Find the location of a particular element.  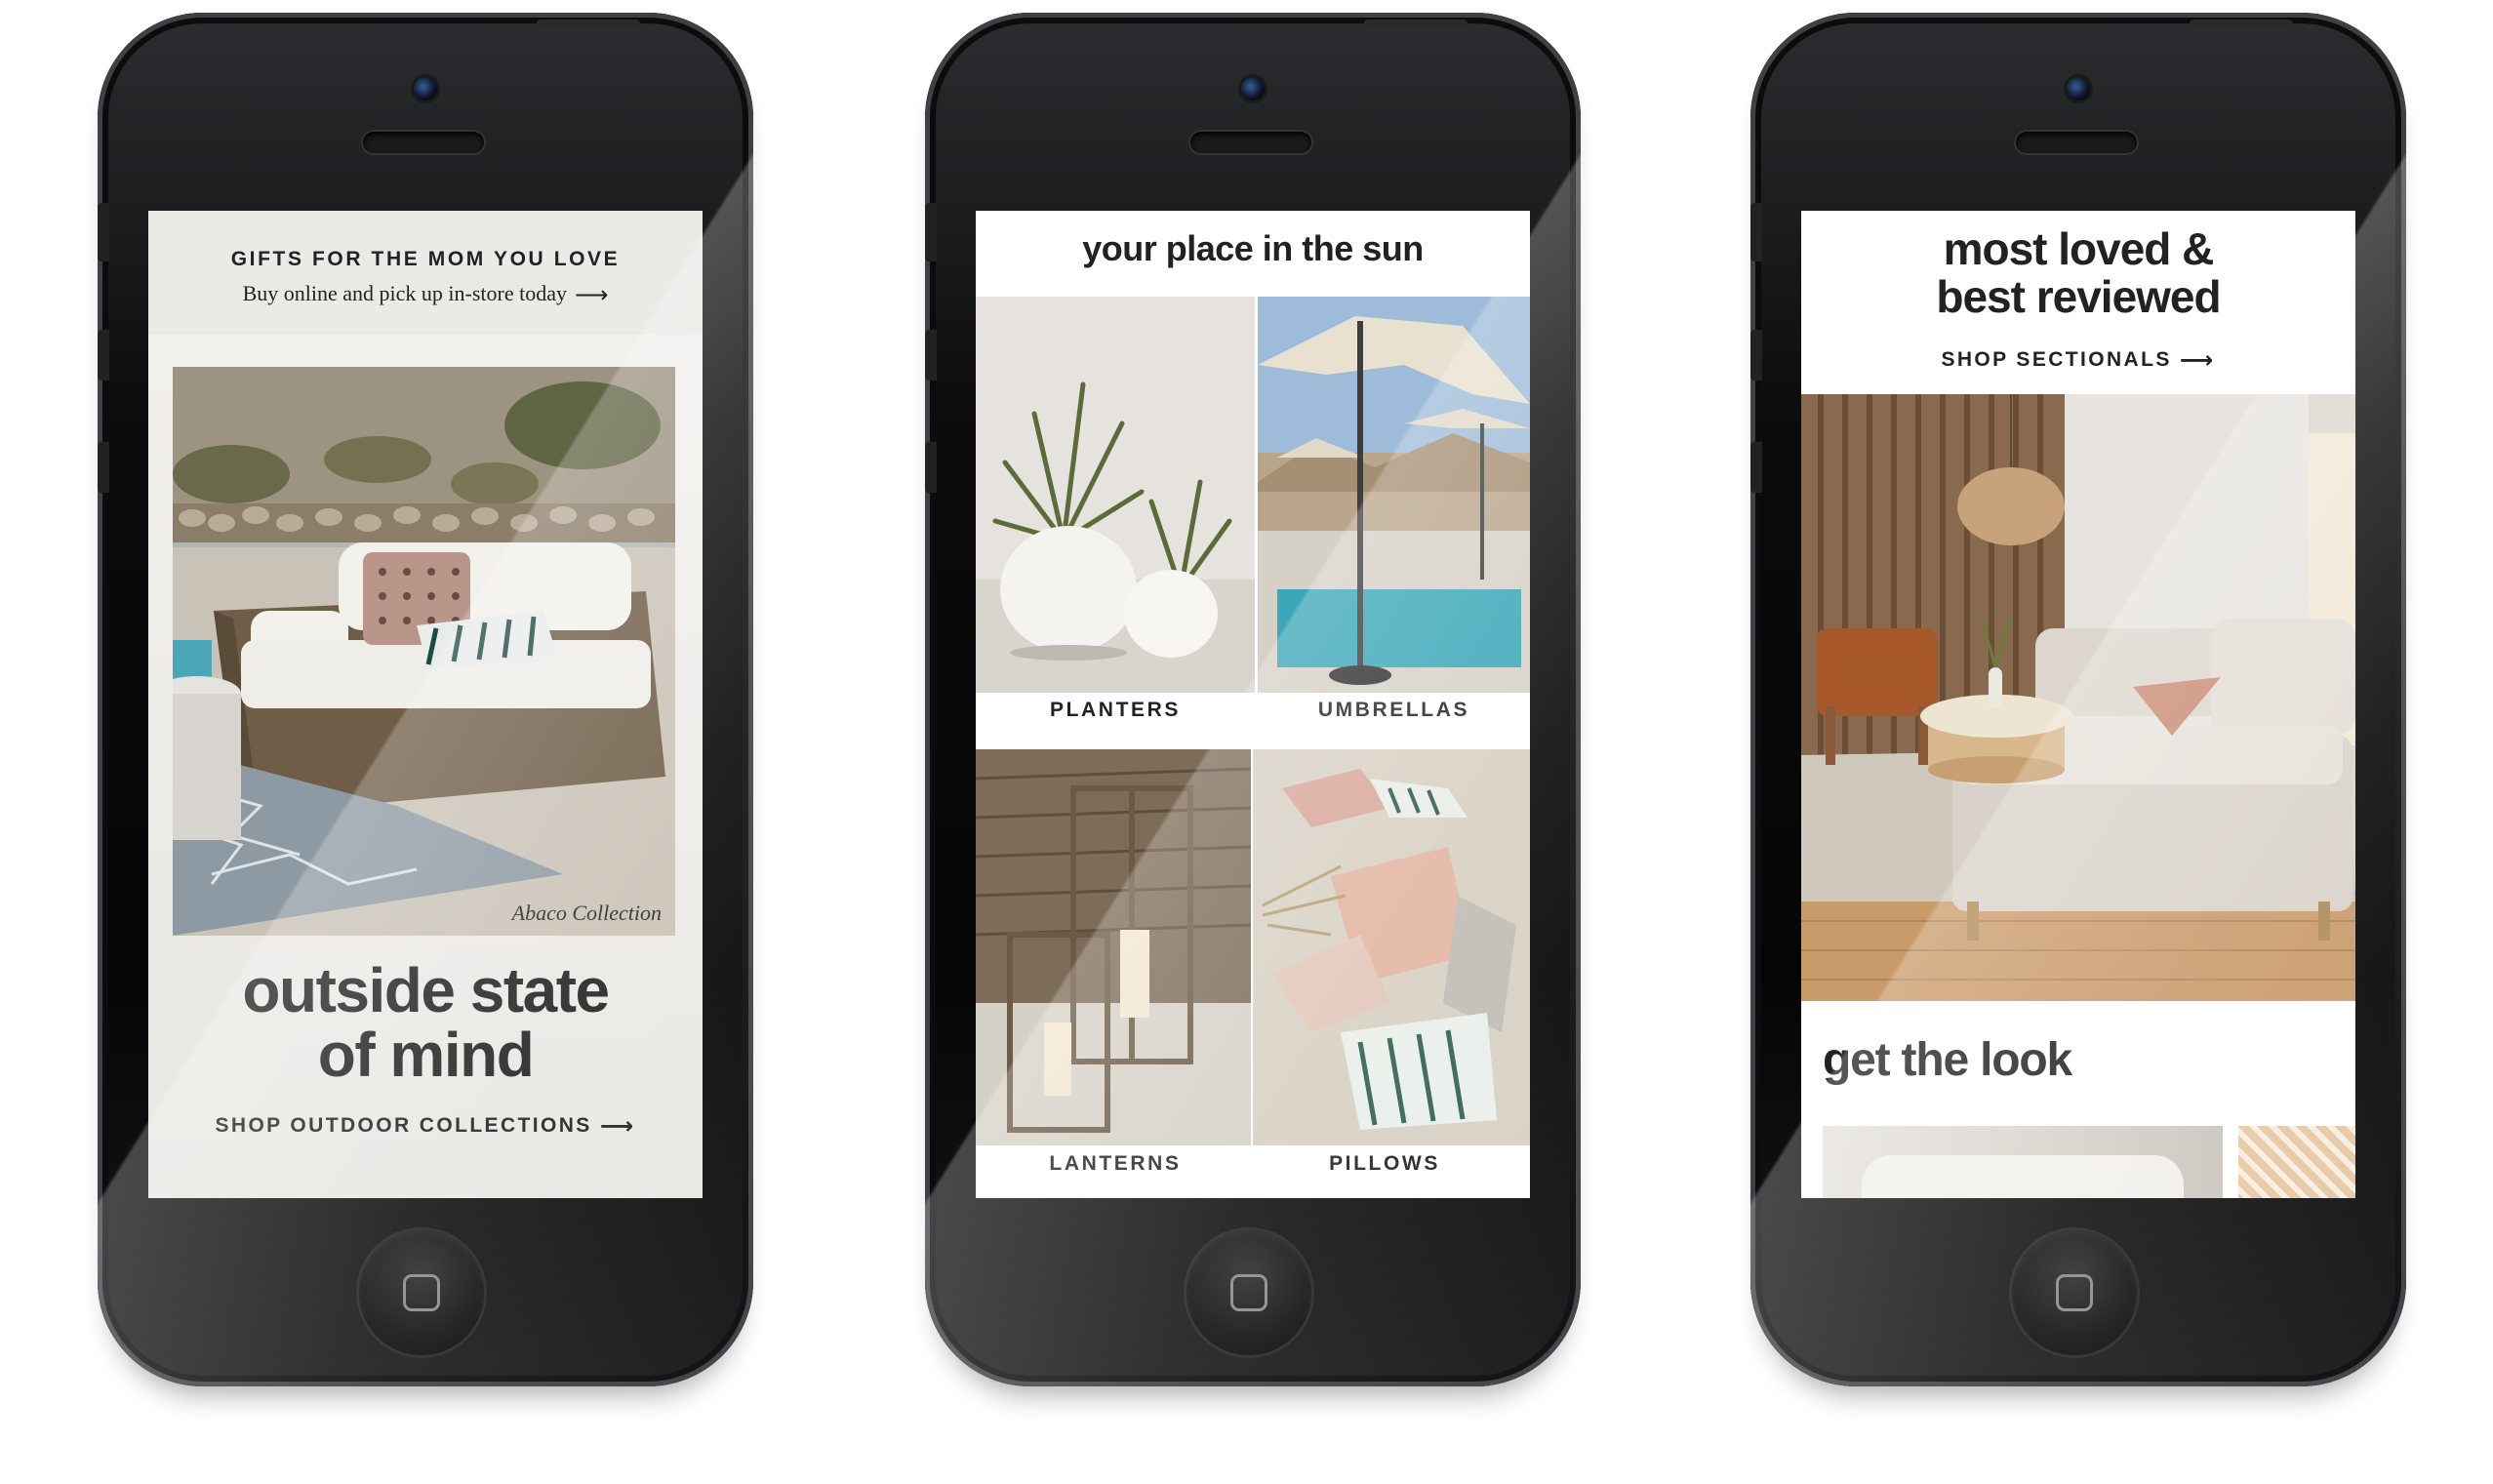

lanterns-image is located at coordinates (1113, 947).